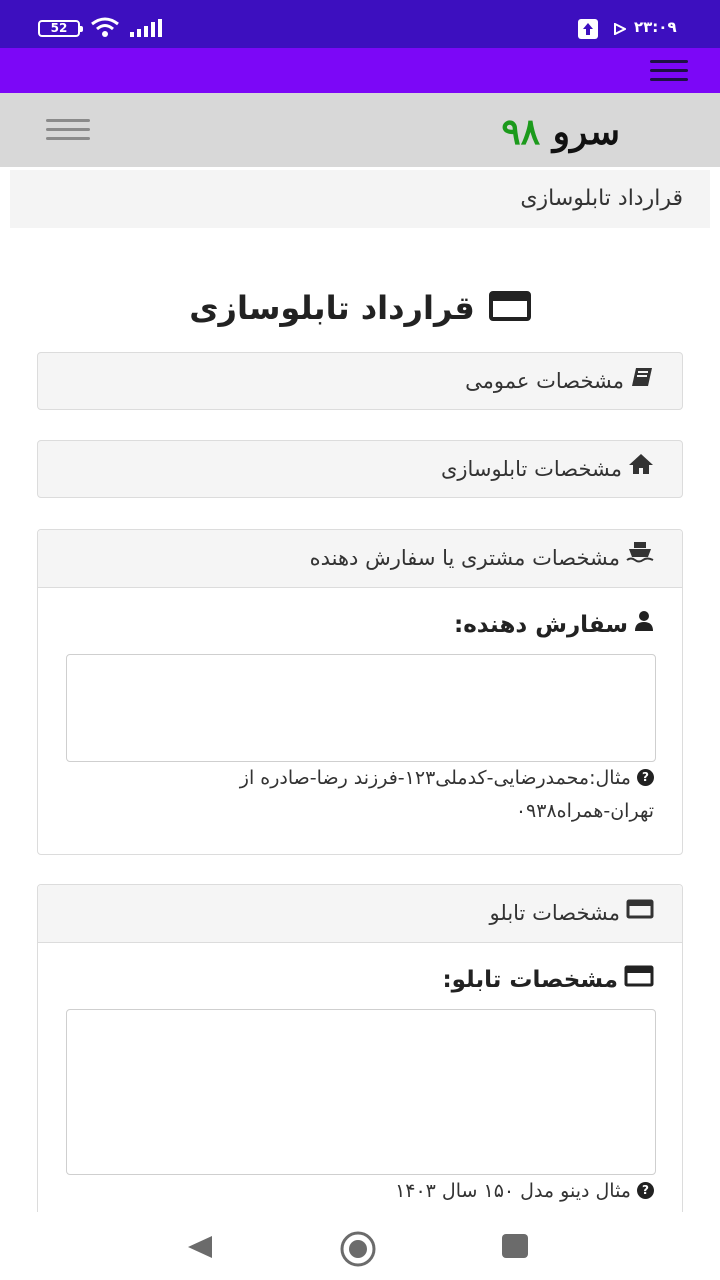 The width and height of the screenshot is (720, 1280). What do you see at coordinates (584, 811) in the screenshot?
I see `customer-help-line2: تهران-همراه۰۹۳۸` at bounding box center [584, 811].